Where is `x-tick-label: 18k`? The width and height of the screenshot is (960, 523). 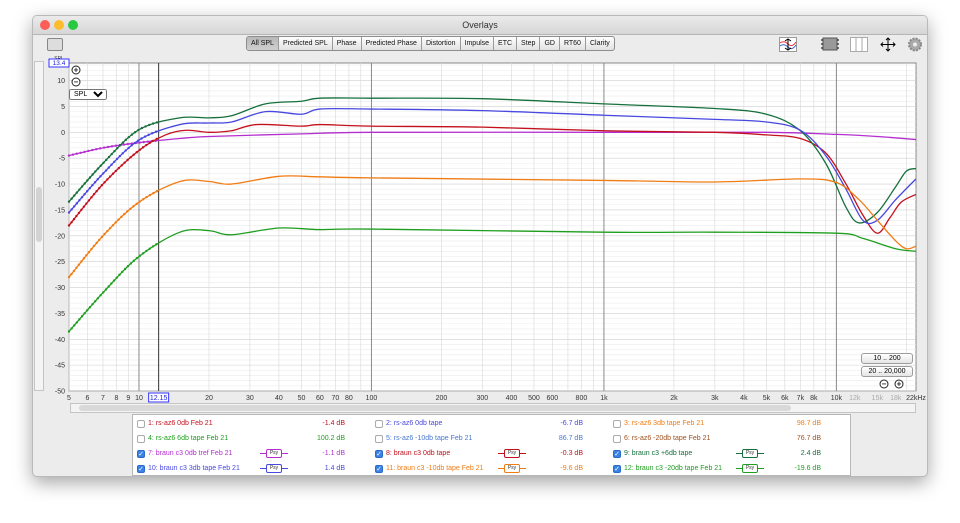 x-tick-label: 18k is located at coordinates (896, 398).